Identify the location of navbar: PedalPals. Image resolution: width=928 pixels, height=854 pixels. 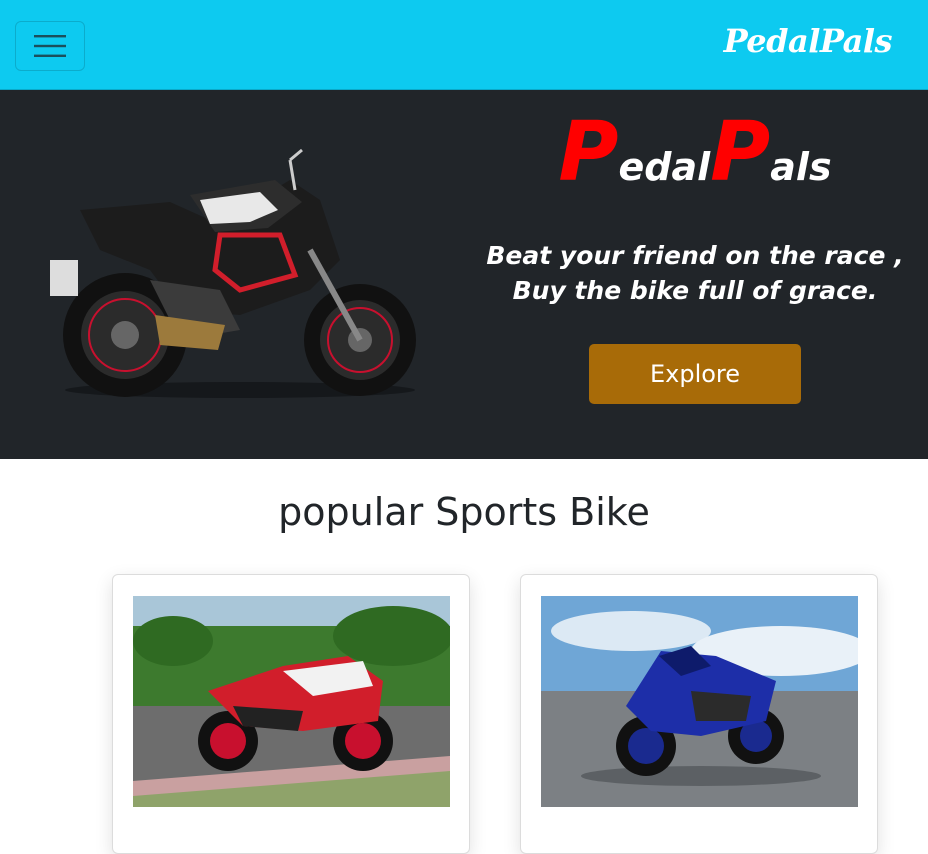
(464, 45).